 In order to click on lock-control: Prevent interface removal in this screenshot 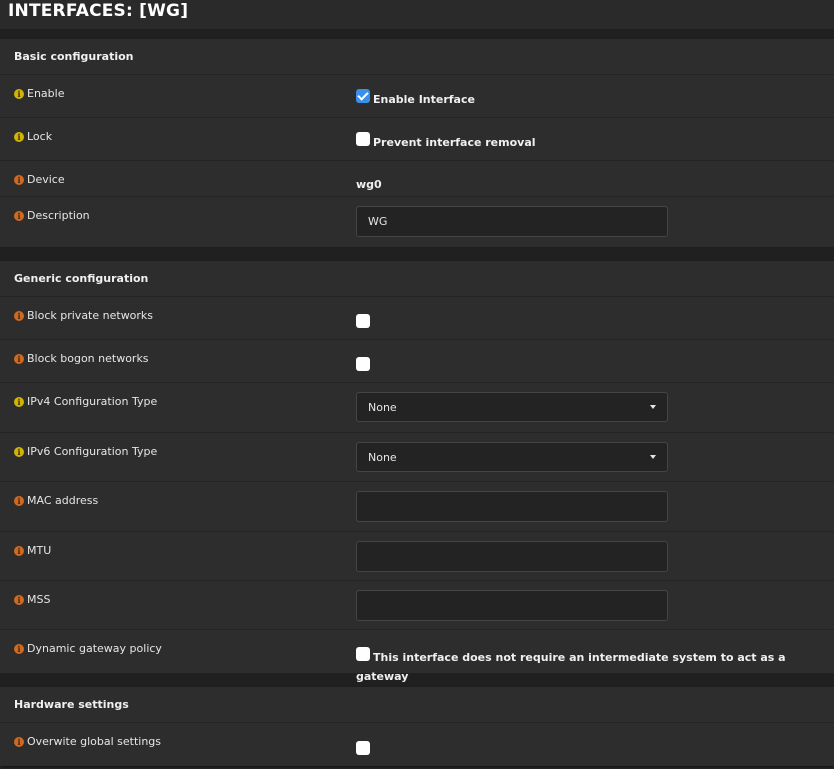, I will do `click(446, 138)`.